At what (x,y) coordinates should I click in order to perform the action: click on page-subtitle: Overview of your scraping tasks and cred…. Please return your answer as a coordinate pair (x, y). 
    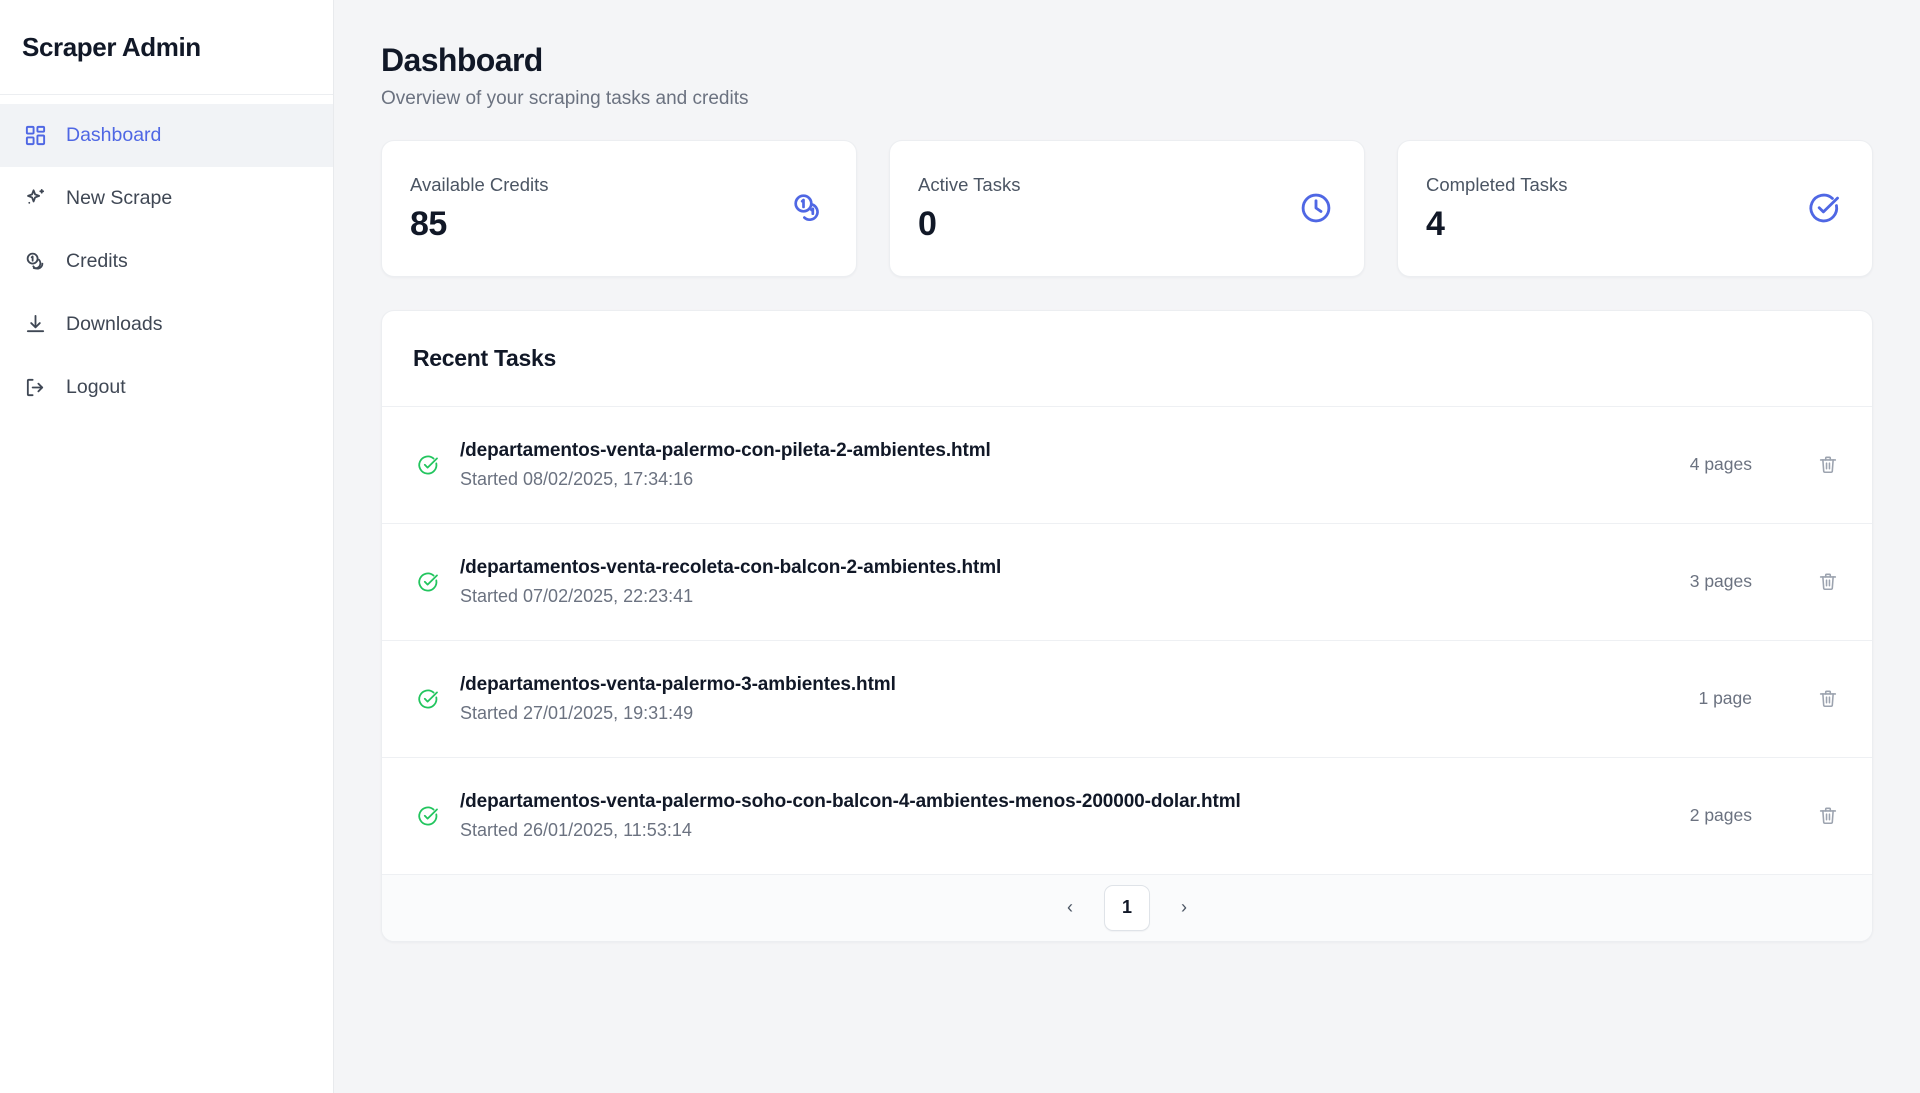
    Looking at the image, I should click on (565, 98).